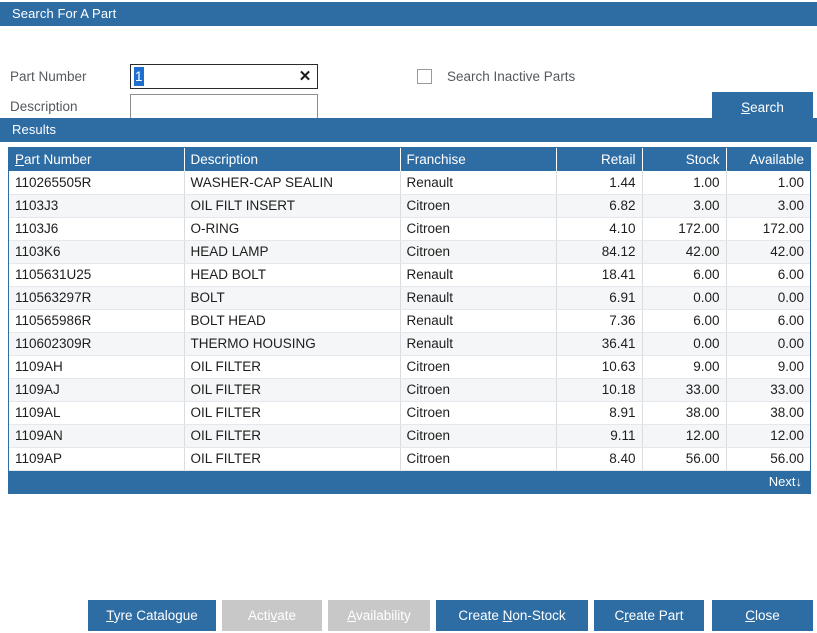 Image resolution: width=817 pixels, height=633 pixels. I want to click on table-row: 1109AN OIL FILTER Citroen 9.11 12.00 12.00, so click(409, 436).